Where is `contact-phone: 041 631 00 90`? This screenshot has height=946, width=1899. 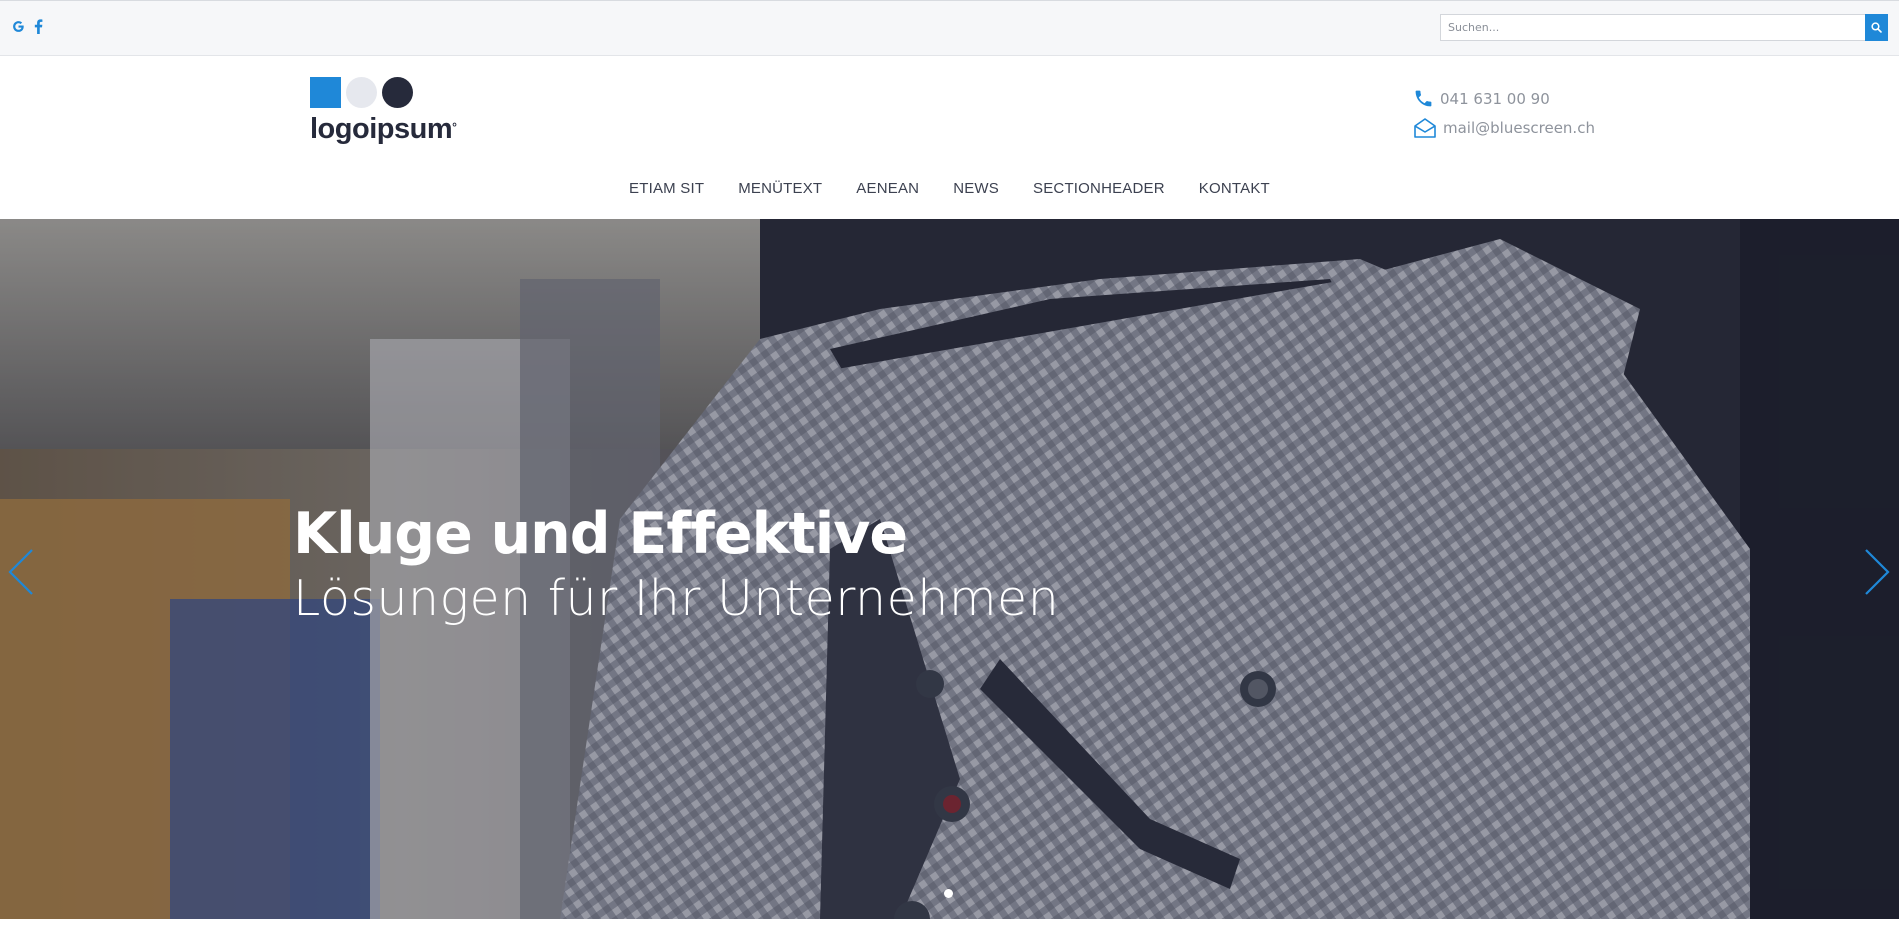 contact-phone: 041 631 00 90 is located at coordinates (1504, 98).